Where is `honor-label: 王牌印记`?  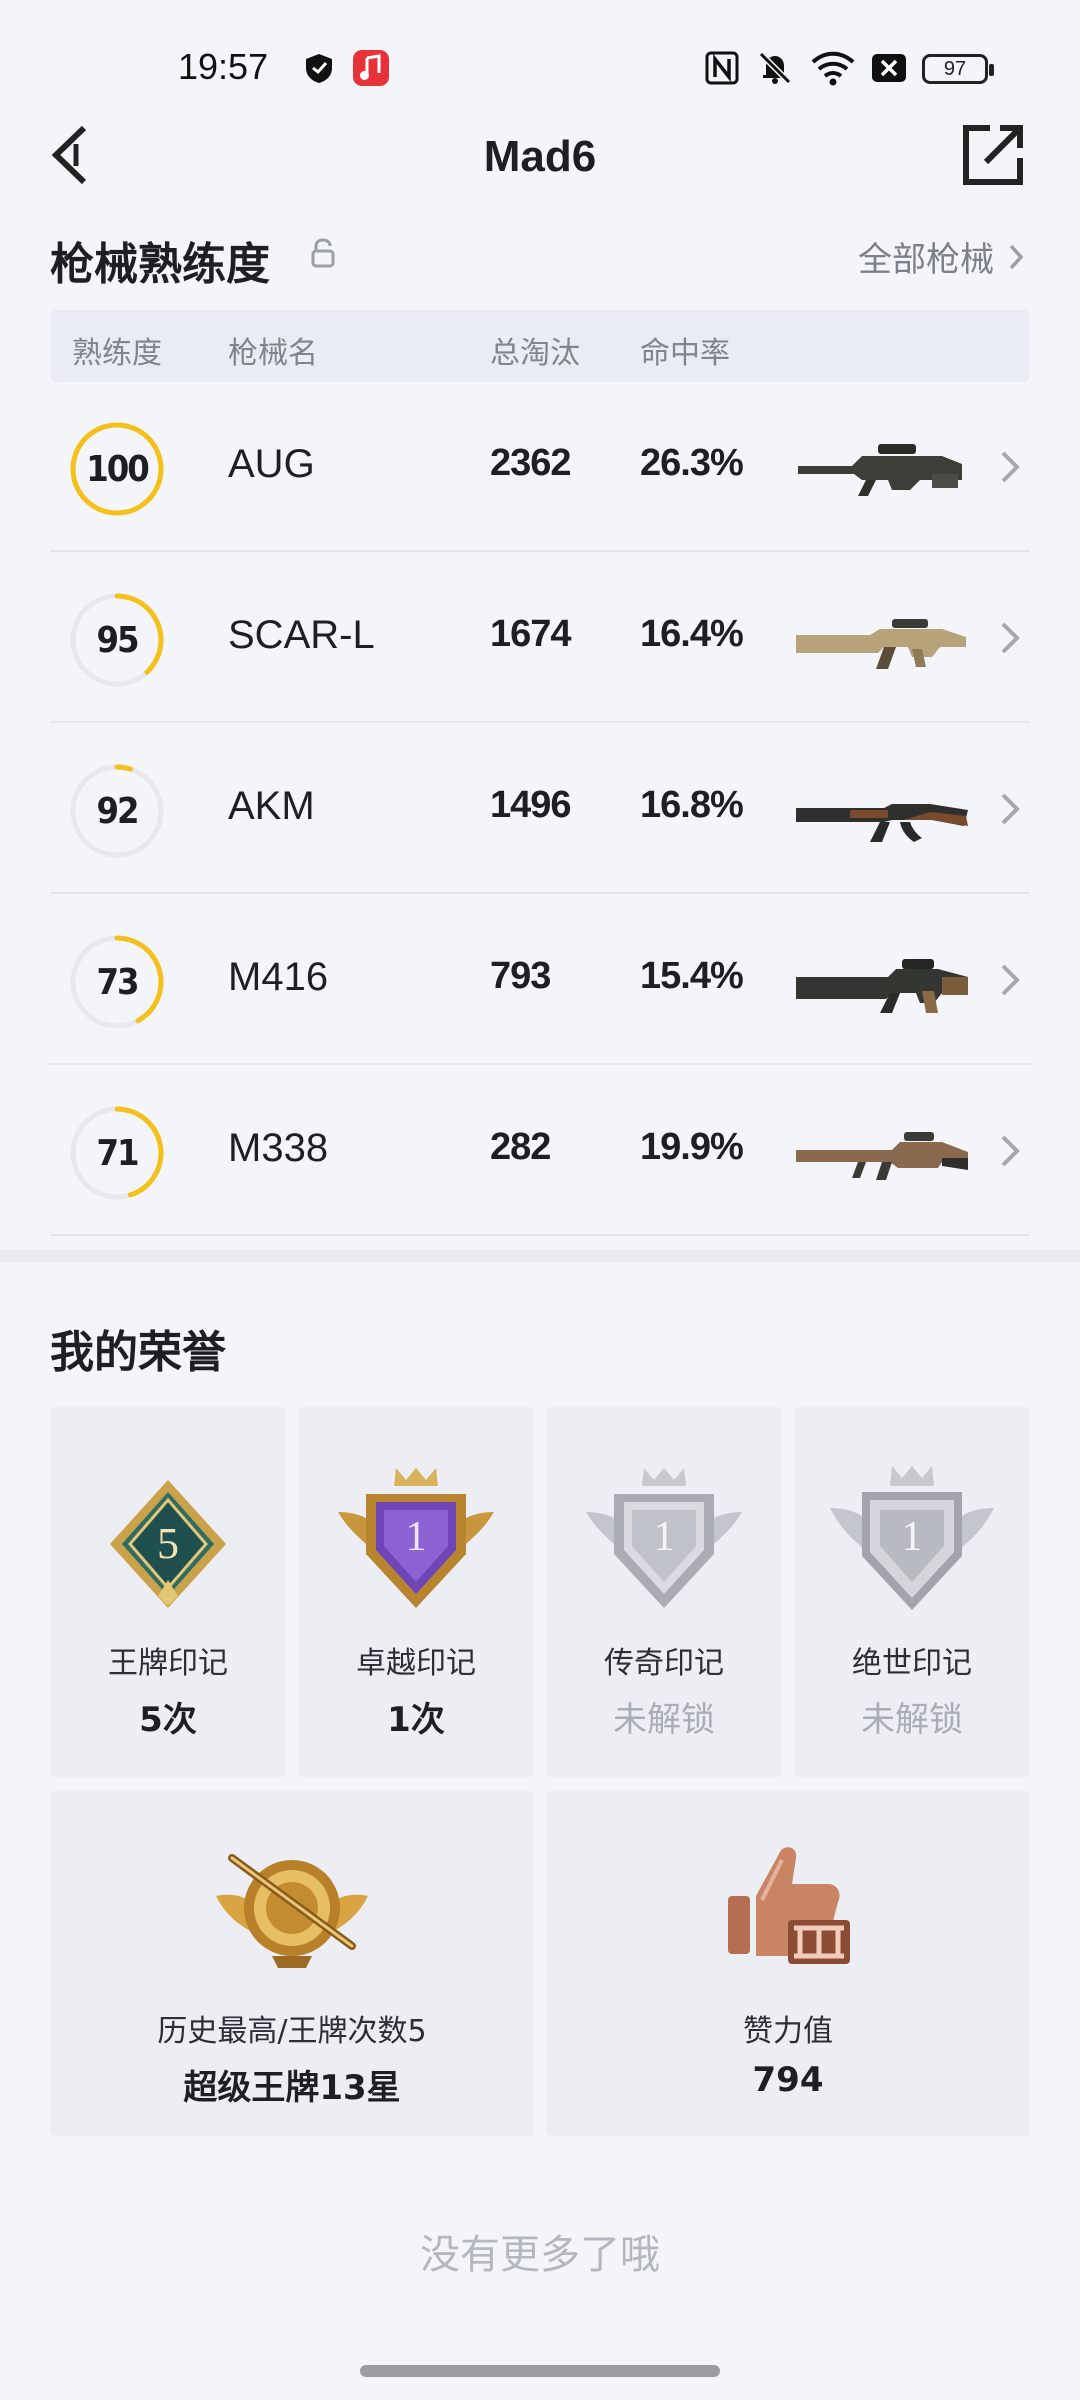
honor-label: 王牌印记 is located at coordinates (168, 1663).